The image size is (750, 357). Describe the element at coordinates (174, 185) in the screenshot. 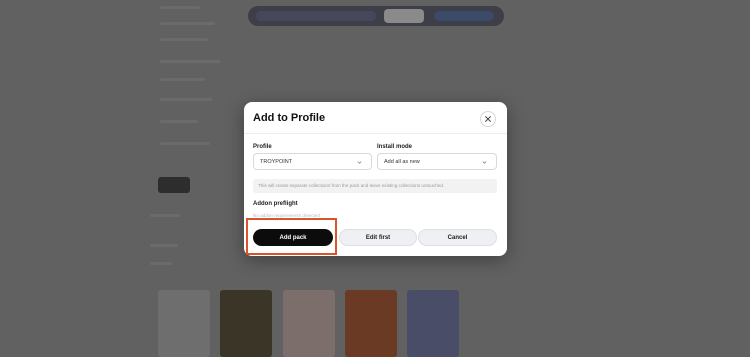

I see `background-button` at that location.